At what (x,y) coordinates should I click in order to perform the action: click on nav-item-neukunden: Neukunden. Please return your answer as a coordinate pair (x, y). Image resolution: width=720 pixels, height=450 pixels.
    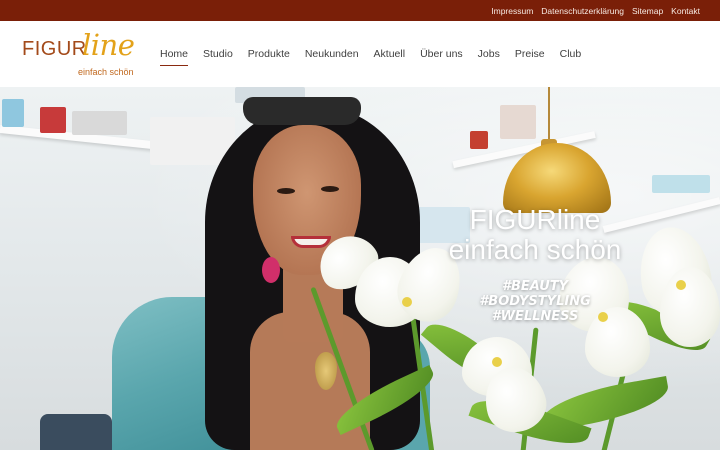
    Looking at the image, I should click on (332, 54).